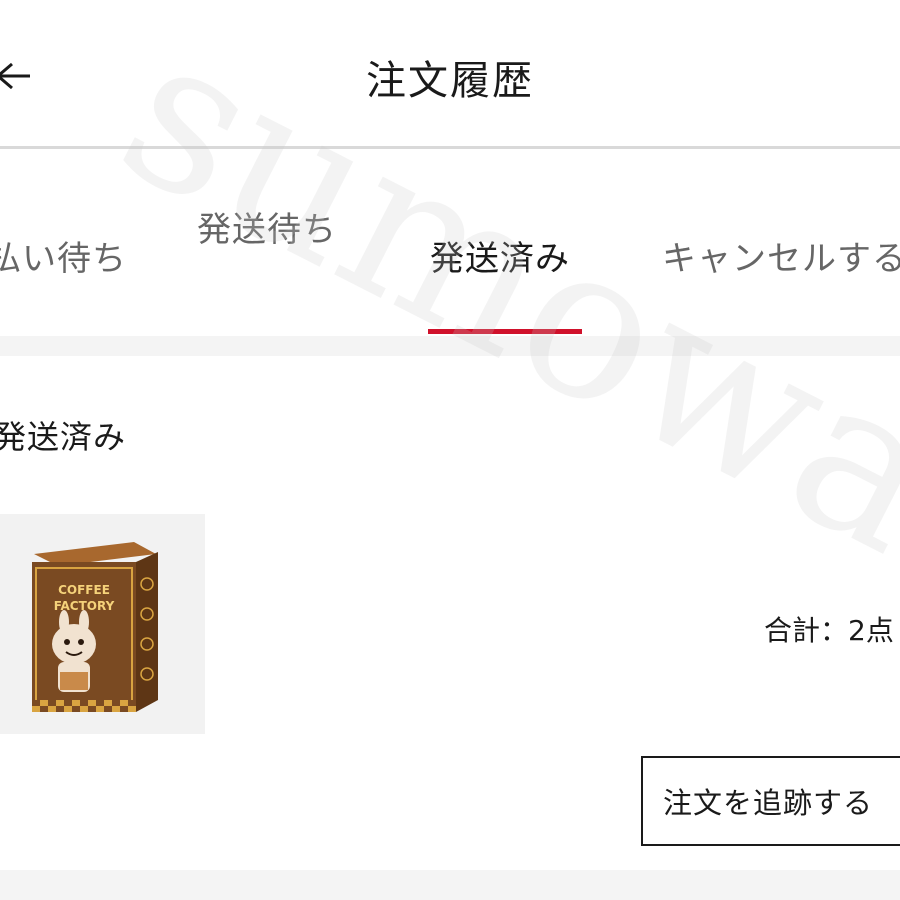 The image size is (900, 900). Describe the element at coordinates (63, 437) in the screenshot. I see `order-status-label: 発送済み` at that location.